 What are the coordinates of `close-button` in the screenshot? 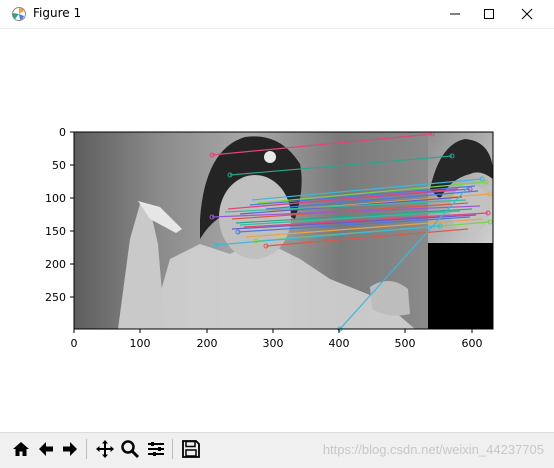 It's located at (527, 14).